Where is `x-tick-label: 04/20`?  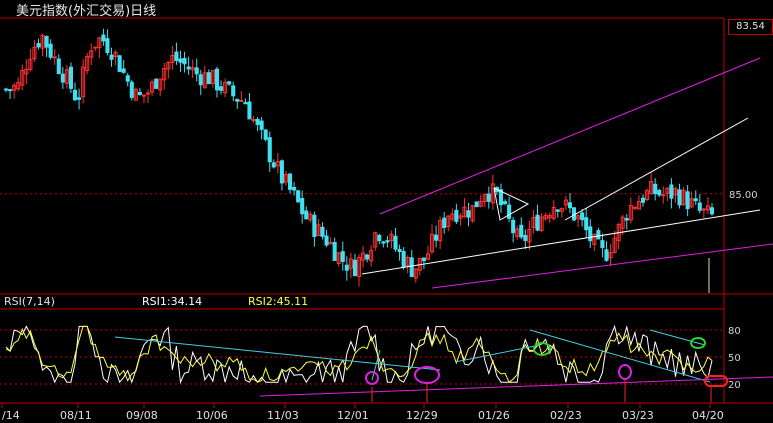 x-tick-label: 04/20 is located at coordinates (708, 415).